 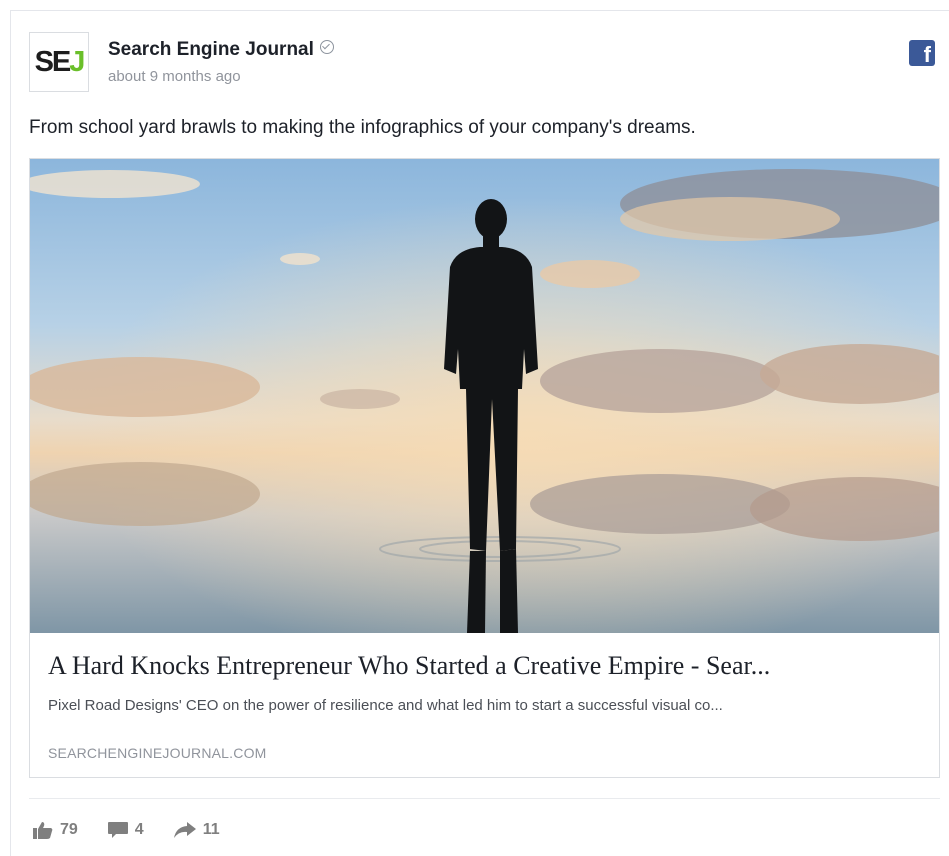 I want to click on post-timestamp: about 9 months ago, so click(x=174, y=76).